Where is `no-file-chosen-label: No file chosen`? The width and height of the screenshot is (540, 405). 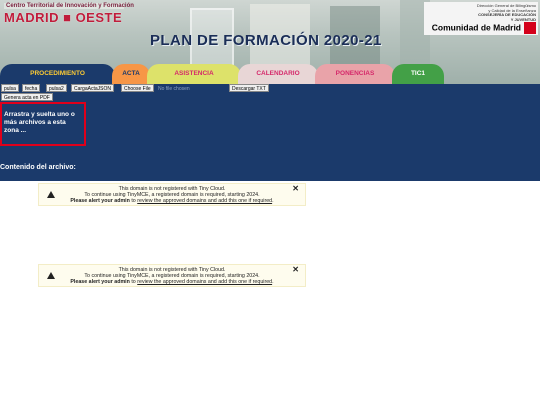 no-file-chosen-label: No file chosen is located at coordinates (174, 89).